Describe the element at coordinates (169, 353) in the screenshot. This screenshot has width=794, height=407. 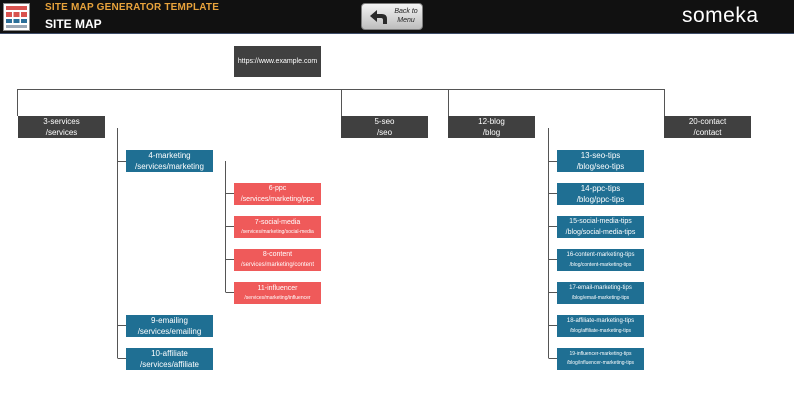
I see `node-name: 10-affiliate` at that location.